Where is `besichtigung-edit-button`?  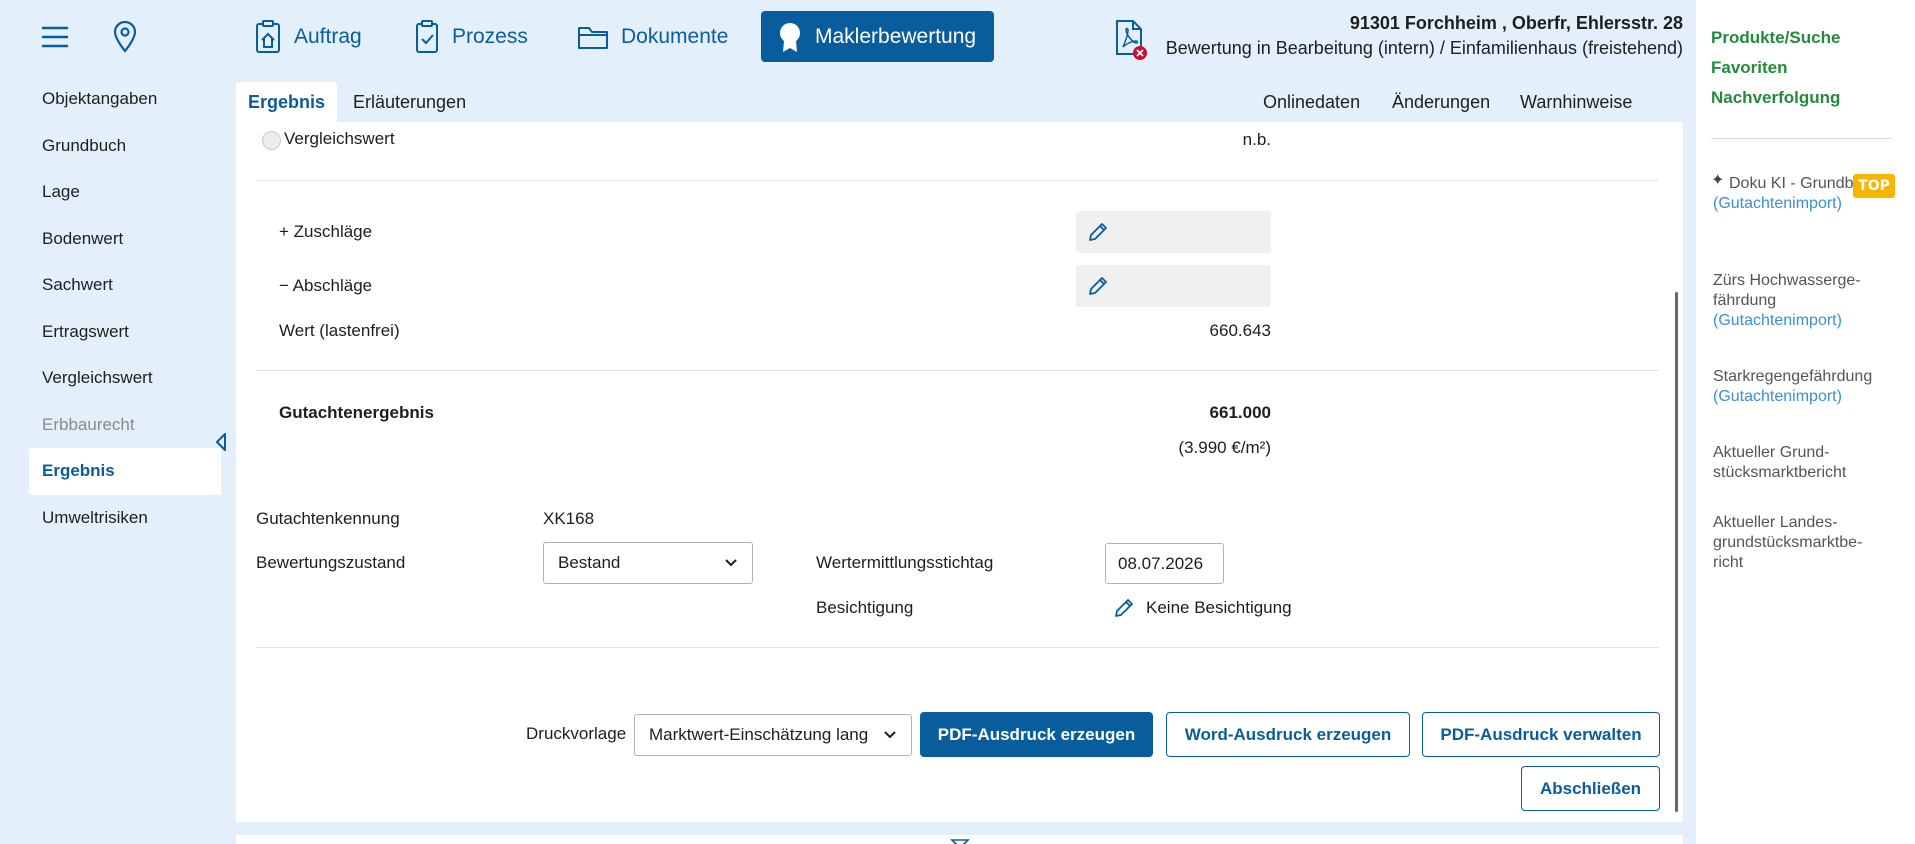
besichtigung-edit-button is located at coordinates (1124, 610).